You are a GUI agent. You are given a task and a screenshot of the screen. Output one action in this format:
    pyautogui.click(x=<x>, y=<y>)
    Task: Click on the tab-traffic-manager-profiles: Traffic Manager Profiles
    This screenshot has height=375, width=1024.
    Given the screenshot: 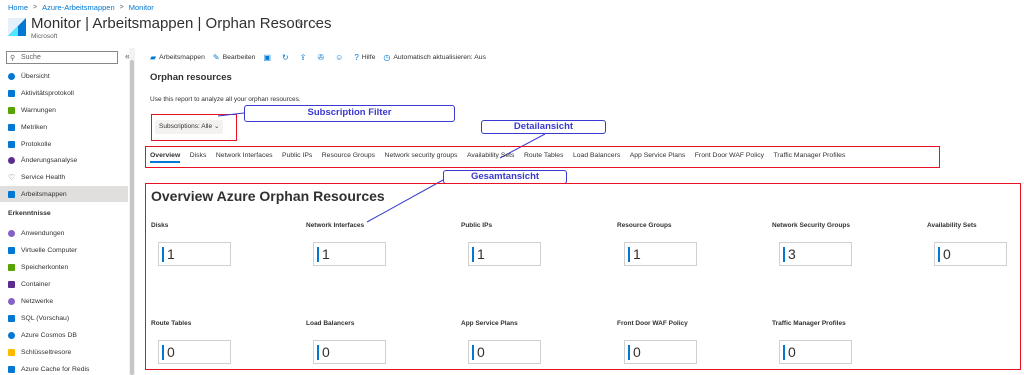 What is the action you would take?
    pyautogui.click(x=810, y=157)
    